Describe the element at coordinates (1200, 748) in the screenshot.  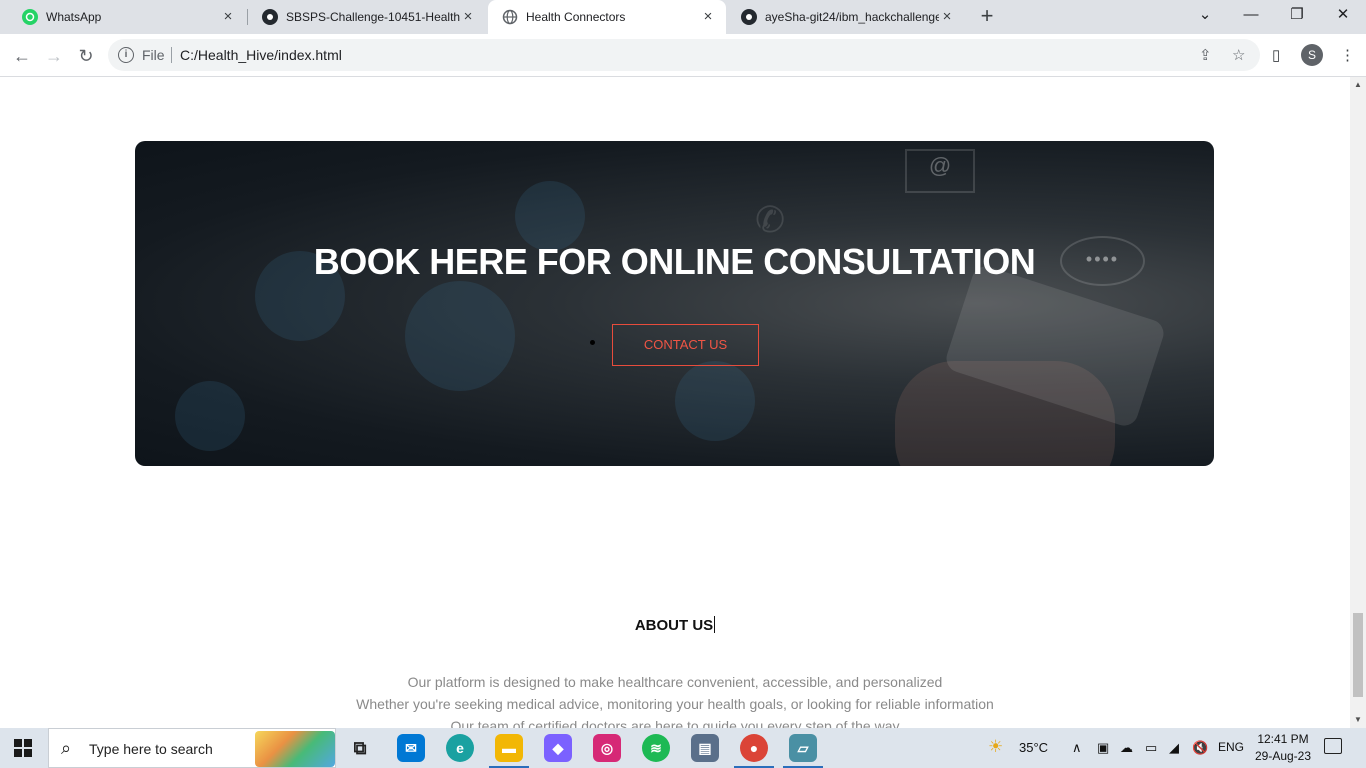
I see `volume-muted-icon: 🔇` at that location.